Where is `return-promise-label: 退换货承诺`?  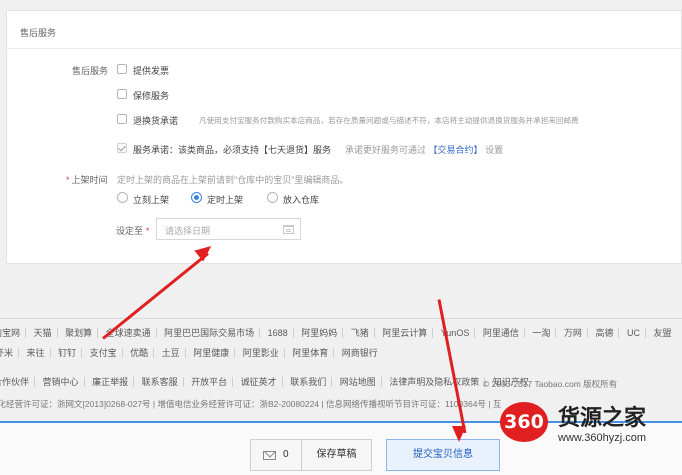
return-promise-label: 退换货承诺 is located at coordinates (156, 121).